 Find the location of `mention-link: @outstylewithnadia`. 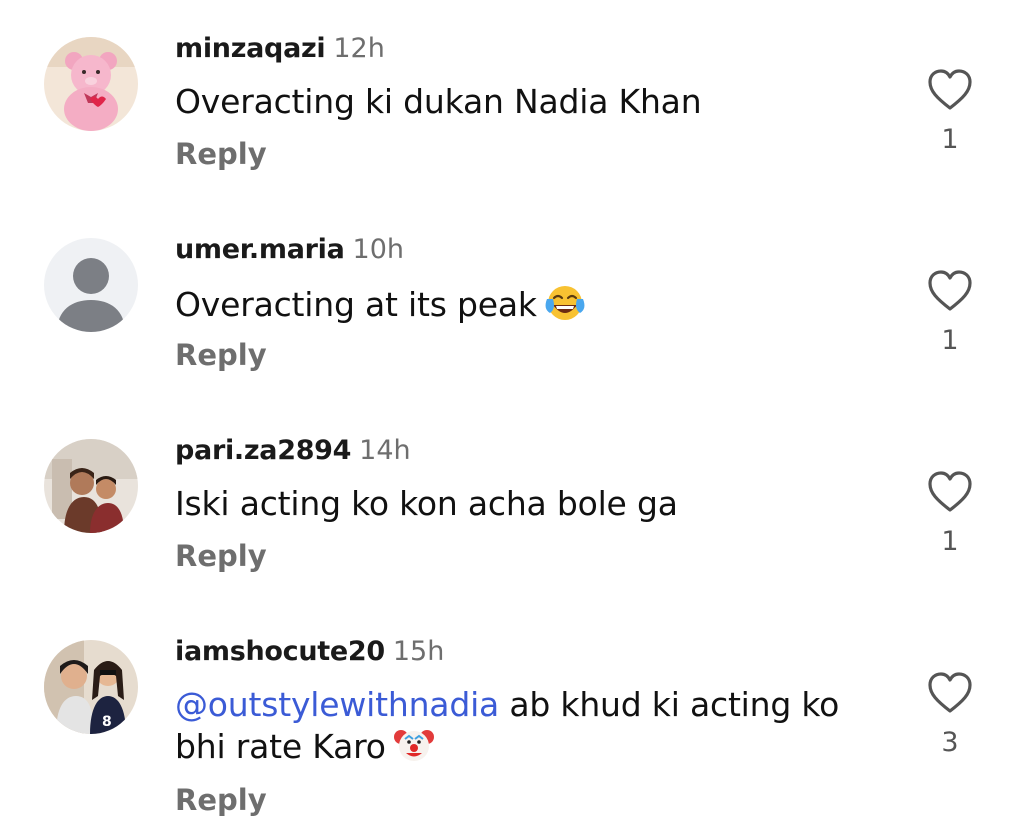

mention-link: @outstylewithnadia is located at coordinates (337, 704).